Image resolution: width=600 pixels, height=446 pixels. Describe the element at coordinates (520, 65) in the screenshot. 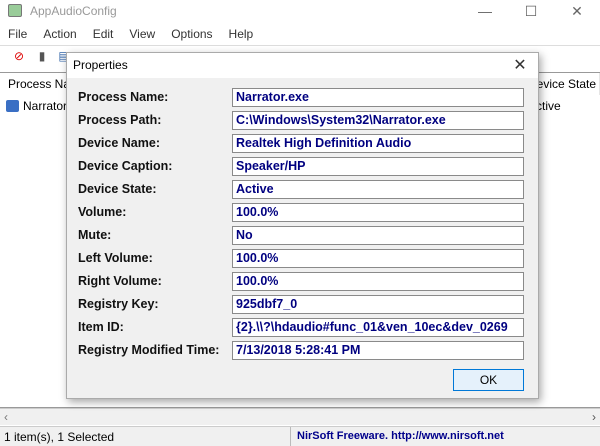

I see `dialog-close-icon: ✕` at that location.